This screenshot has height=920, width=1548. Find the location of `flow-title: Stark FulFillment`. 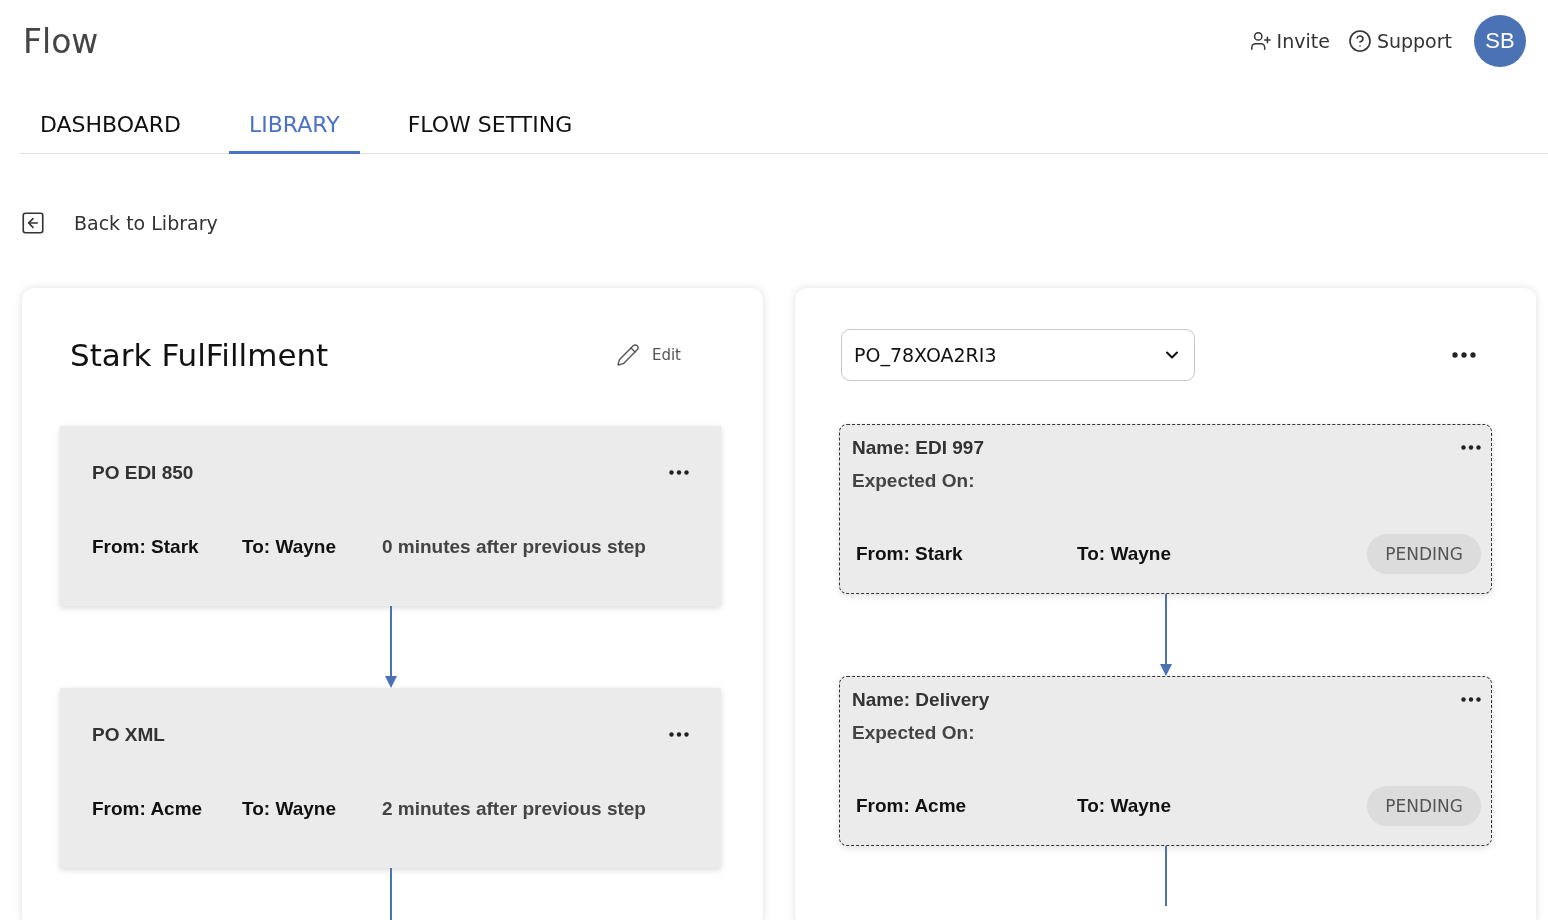

flow-title: Stark FulFillment is located at coordinates (199, 354).